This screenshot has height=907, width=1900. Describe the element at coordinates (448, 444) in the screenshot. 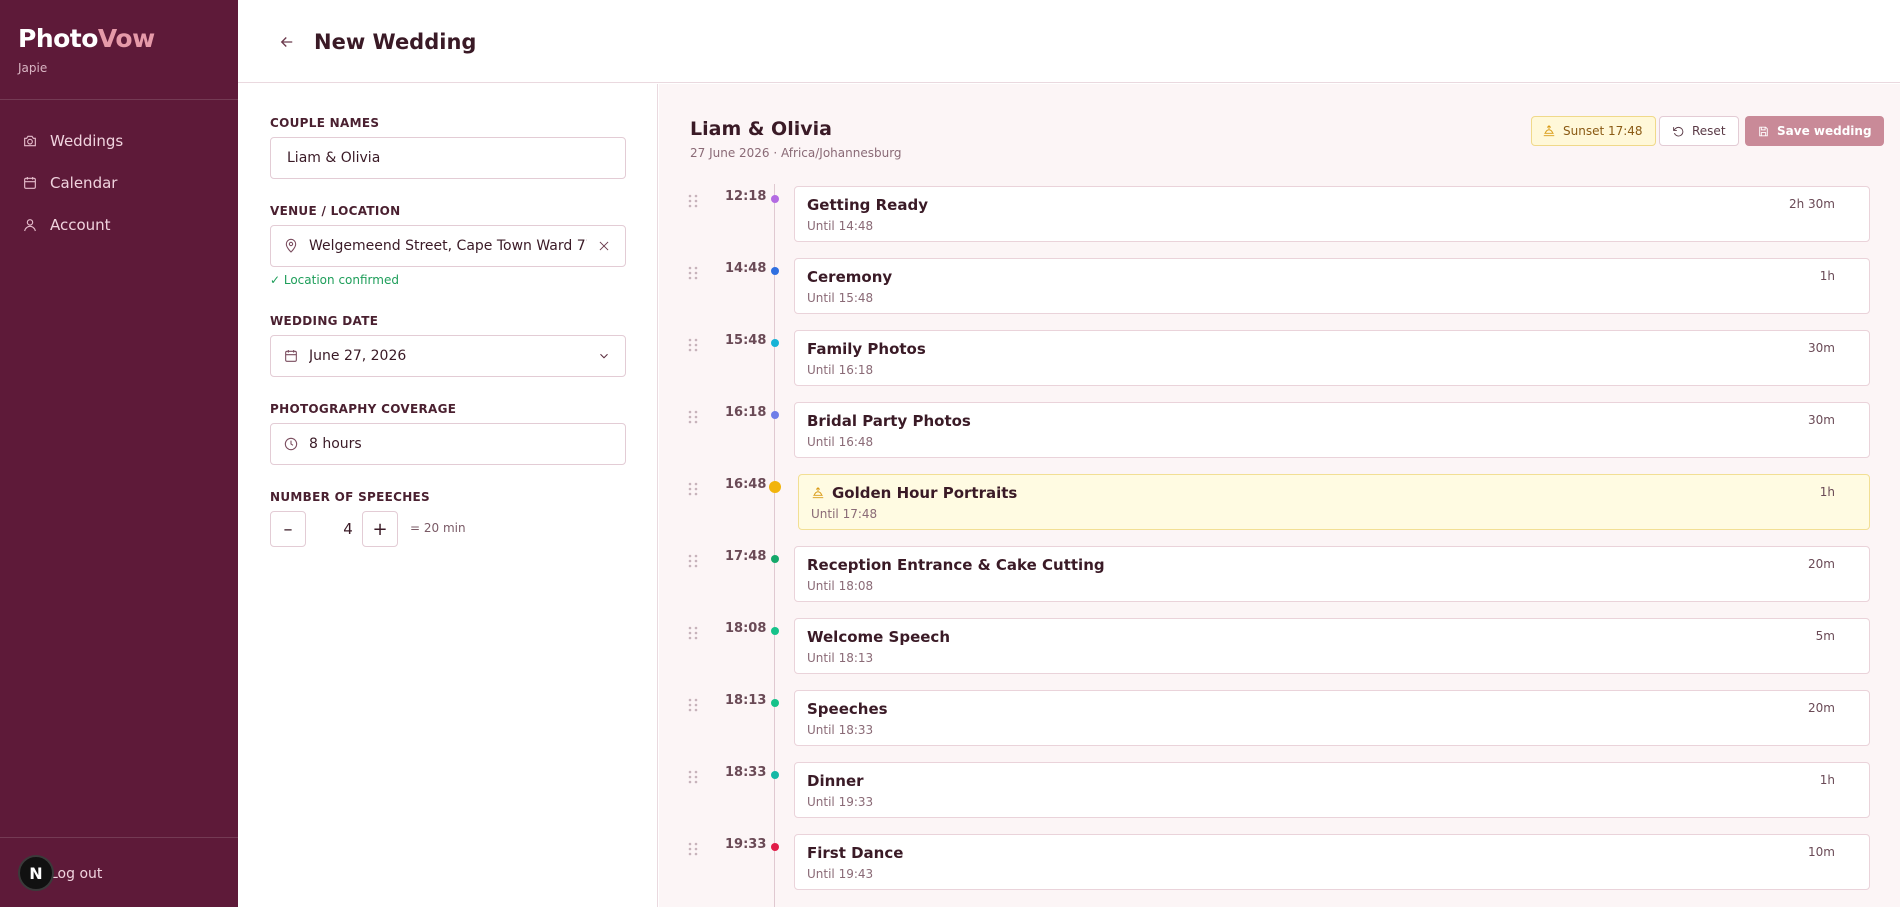

I see `coverage-input: 8 hours` at that location.